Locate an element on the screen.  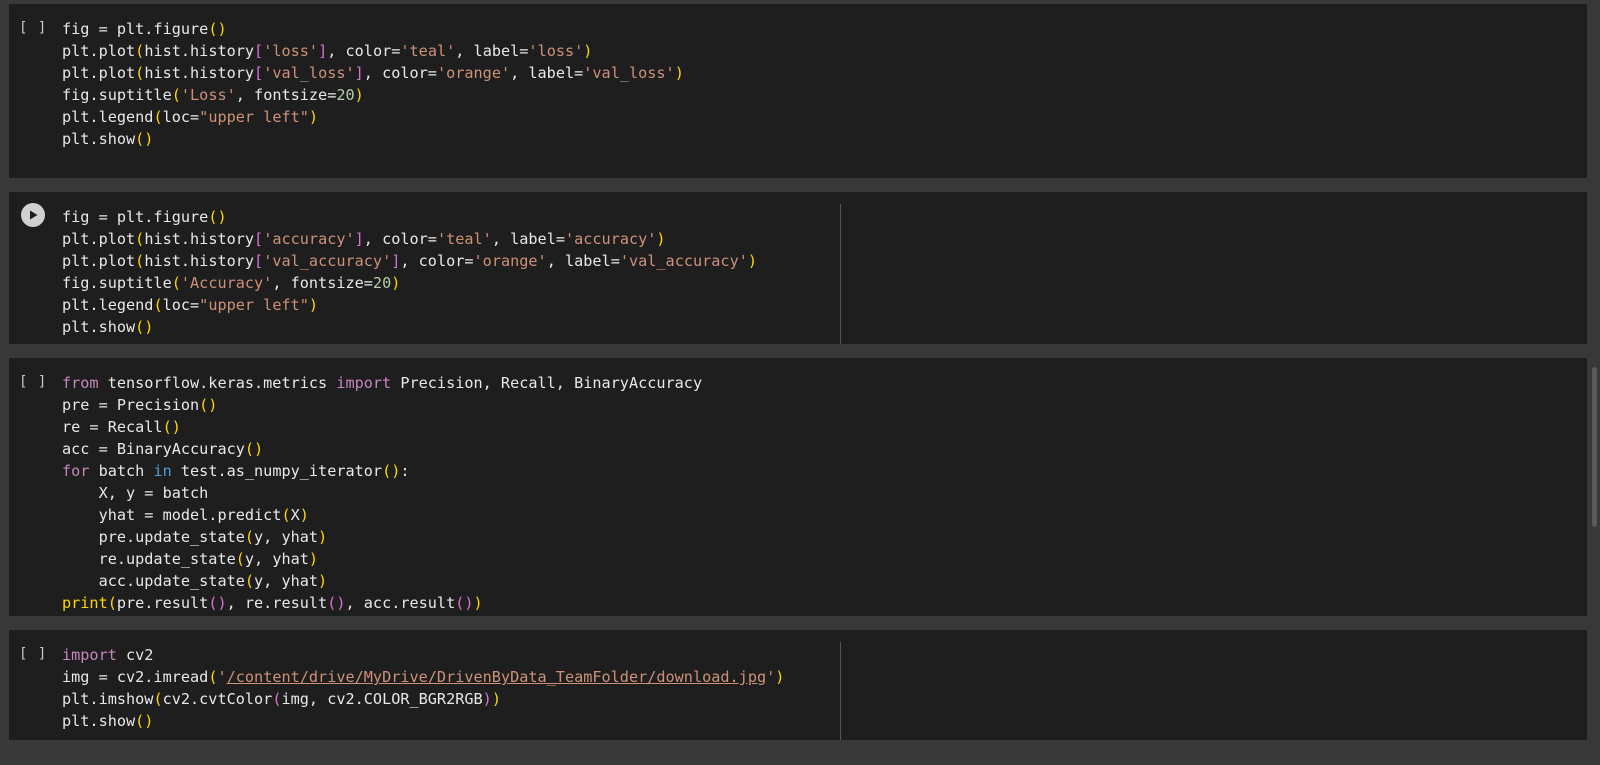
code-token: y, yhat is located at coordinates (286, 581).